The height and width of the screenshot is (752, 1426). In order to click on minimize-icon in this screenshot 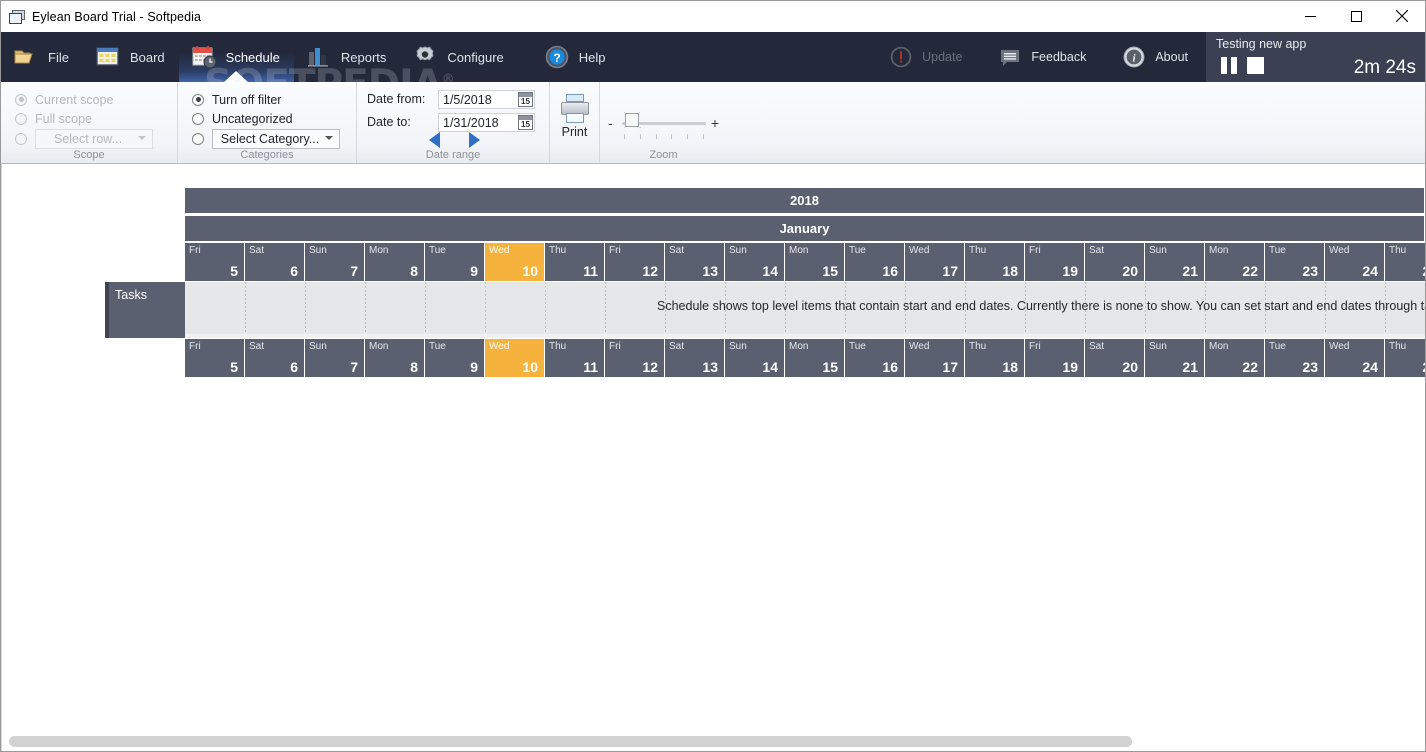, I will do `click(1310, 16)`.